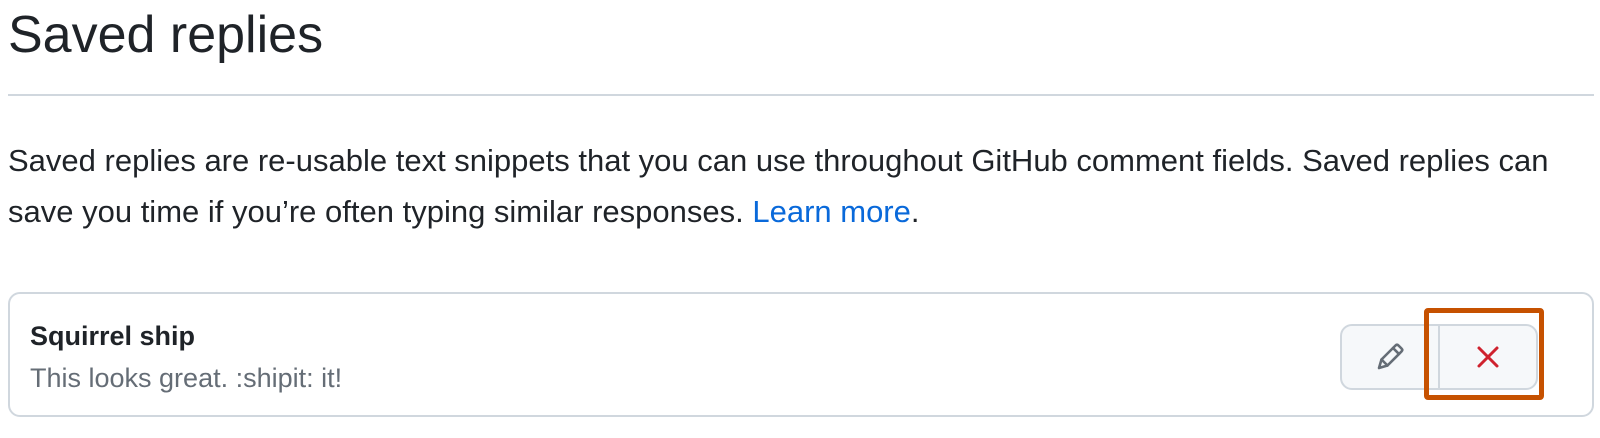 This screenshot has width=1600, height=438. Describe the element at coordinates (186, 378) in the screenshot. I see `saved-reply-body: This looks great. :shipit: it!` at that location.